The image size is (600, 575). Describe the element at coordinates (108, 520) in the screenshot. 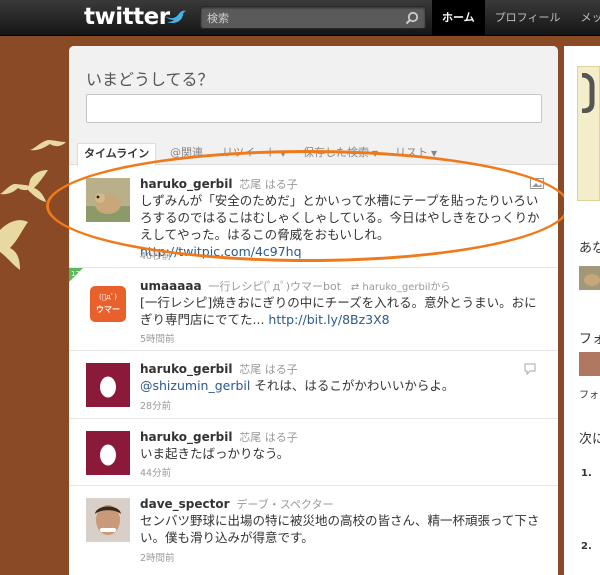

I see `dave-spector-avatar` at that location.